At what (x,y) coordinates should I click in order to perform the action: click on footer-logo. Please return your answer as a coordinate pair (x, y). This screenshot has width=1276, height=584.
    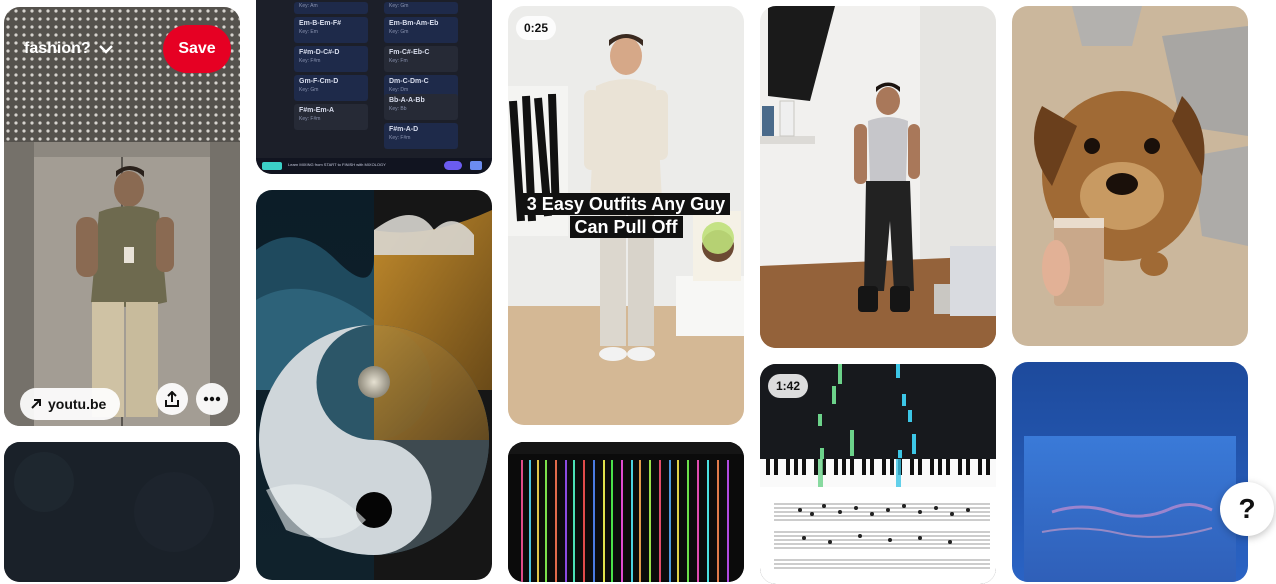
    Looking at the image, I should click on (272, 166).